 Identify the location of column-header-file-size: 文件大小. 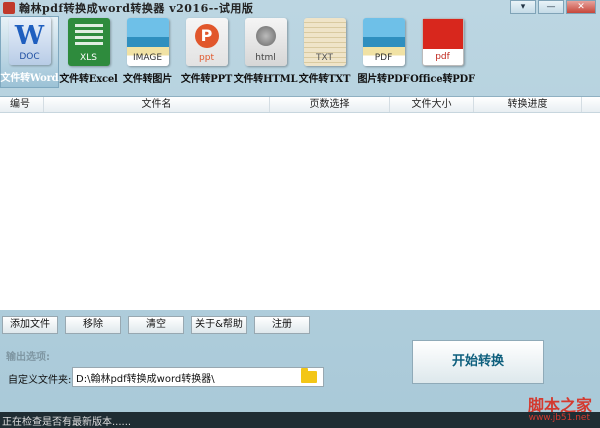
(432, 104).